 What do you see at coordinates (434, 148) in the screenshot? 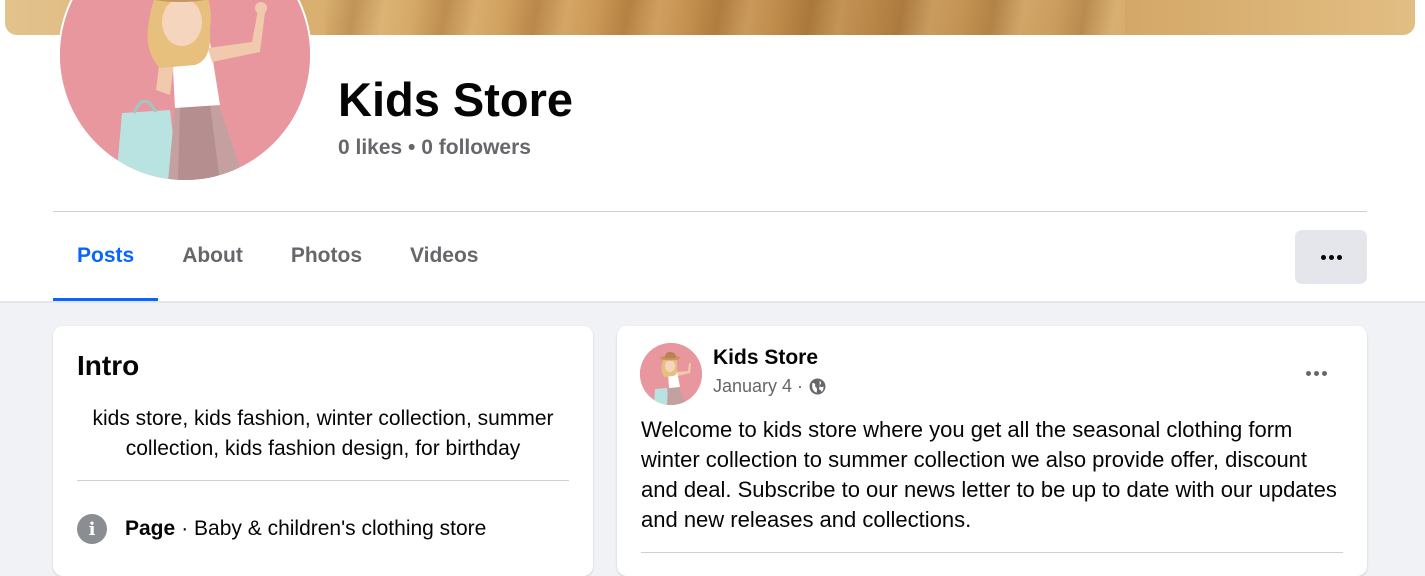
I see `page-stats: 0 likes • 0 followers` at bounding box center [434, 148].